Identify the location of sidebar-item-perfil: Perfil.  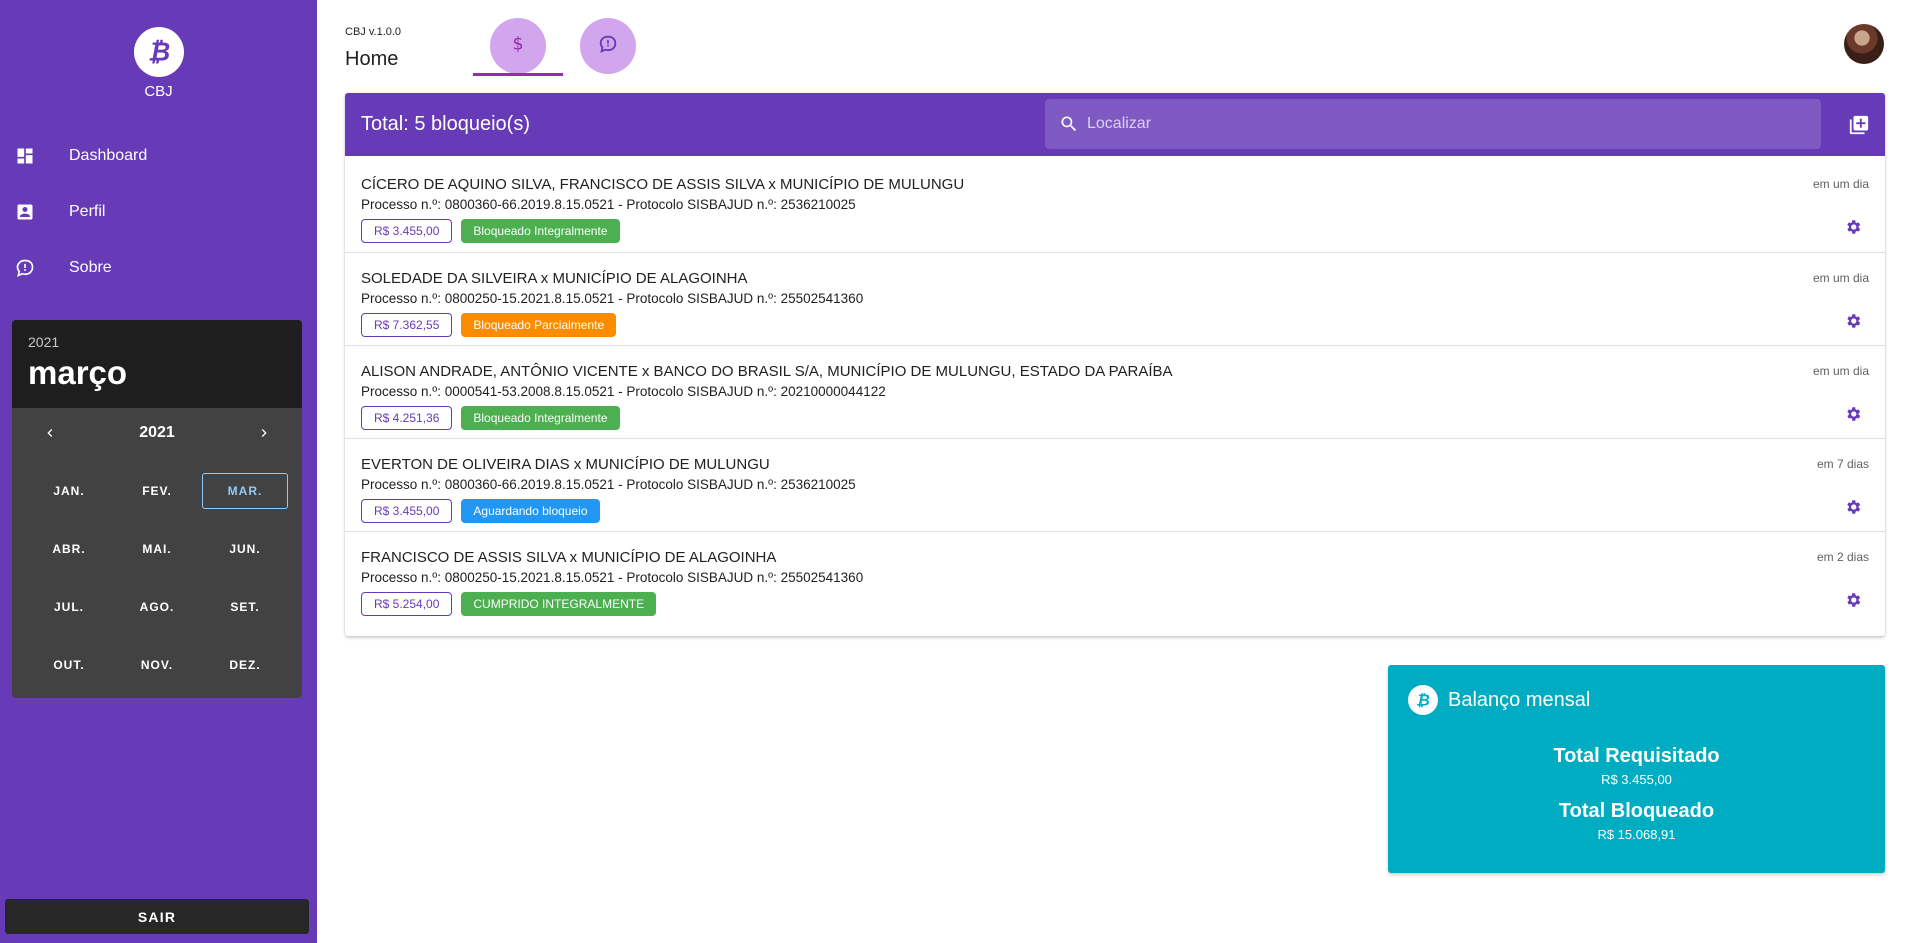
(158, 212).